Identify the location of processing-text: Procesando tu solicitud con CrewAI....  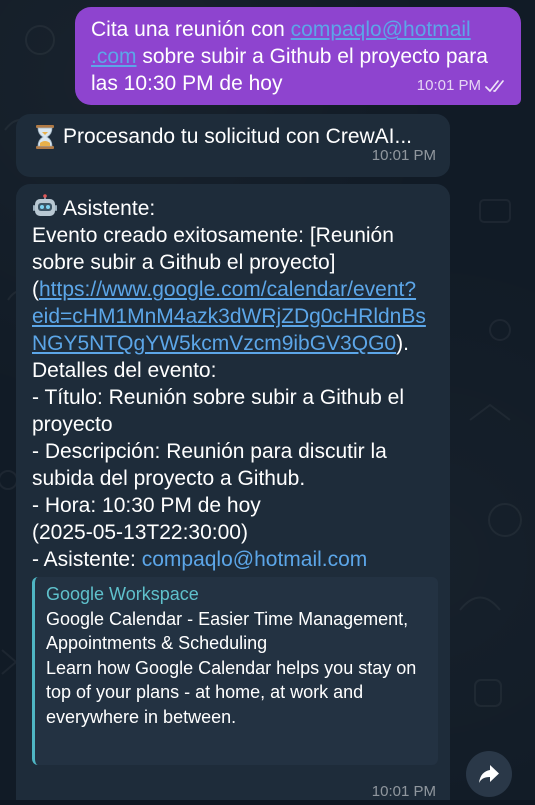
(238, 136).